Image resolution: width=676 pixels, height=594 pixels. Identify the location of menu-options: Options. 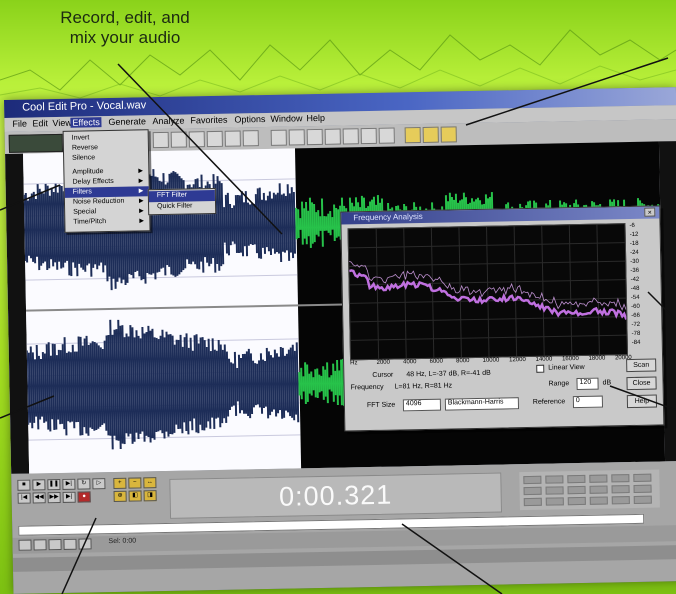
(249, 119).